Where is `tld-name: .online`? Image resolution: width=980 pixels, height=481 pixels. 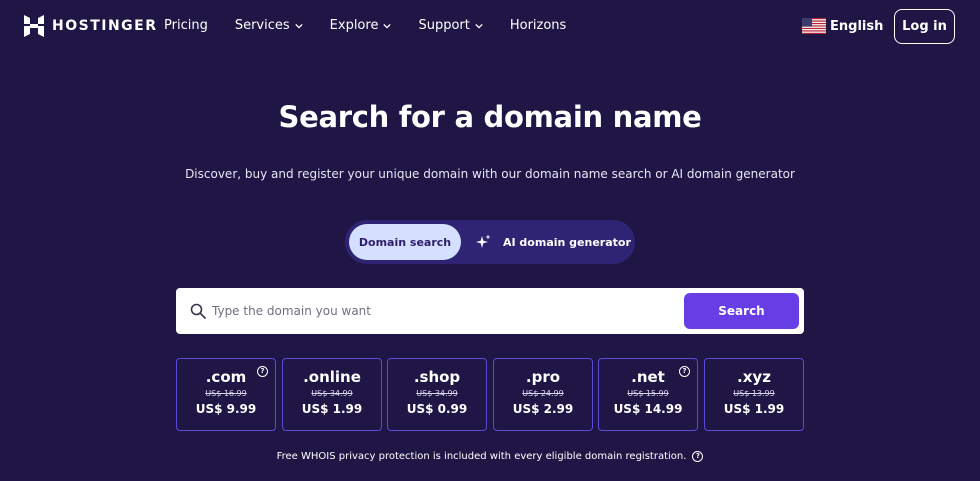
tld-name: .online is located at coordinates (332, 377).